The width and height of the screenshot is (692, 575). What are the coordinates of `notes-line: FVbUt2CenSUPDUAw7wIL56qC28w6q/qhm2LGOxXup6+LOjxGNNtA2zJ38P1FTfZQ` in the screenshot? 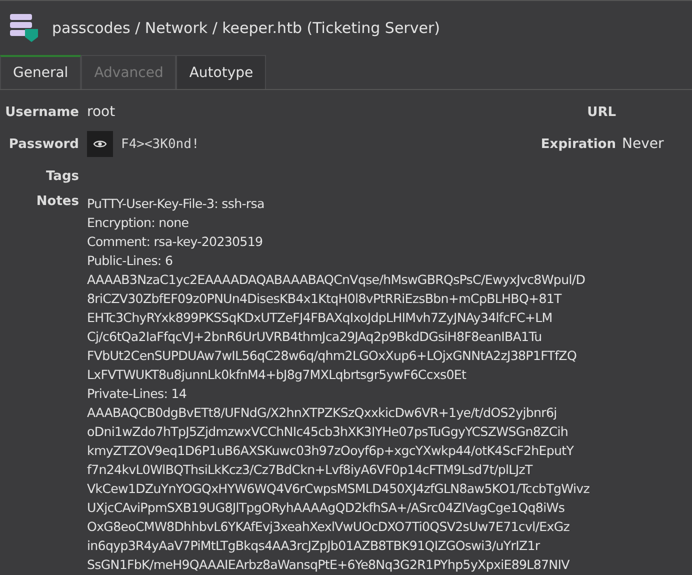 It's located at (332, 356).